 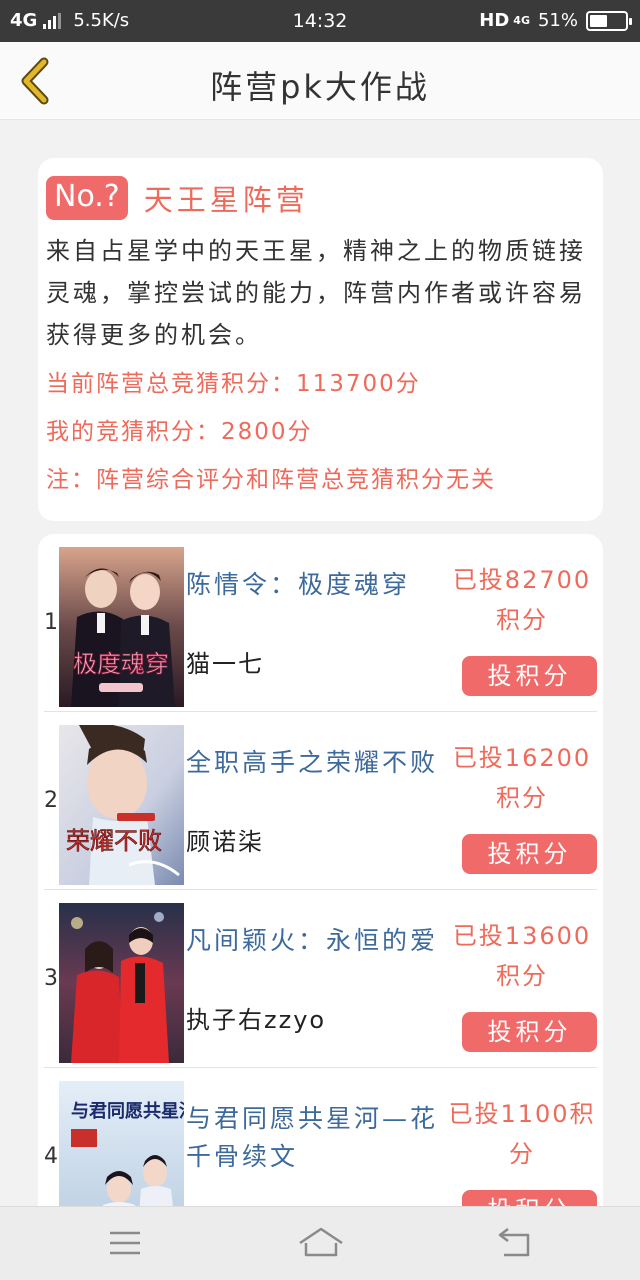 I want to click on book-title: 与君同愿共星河—花千骨续文, so click(x=317, y=1138).